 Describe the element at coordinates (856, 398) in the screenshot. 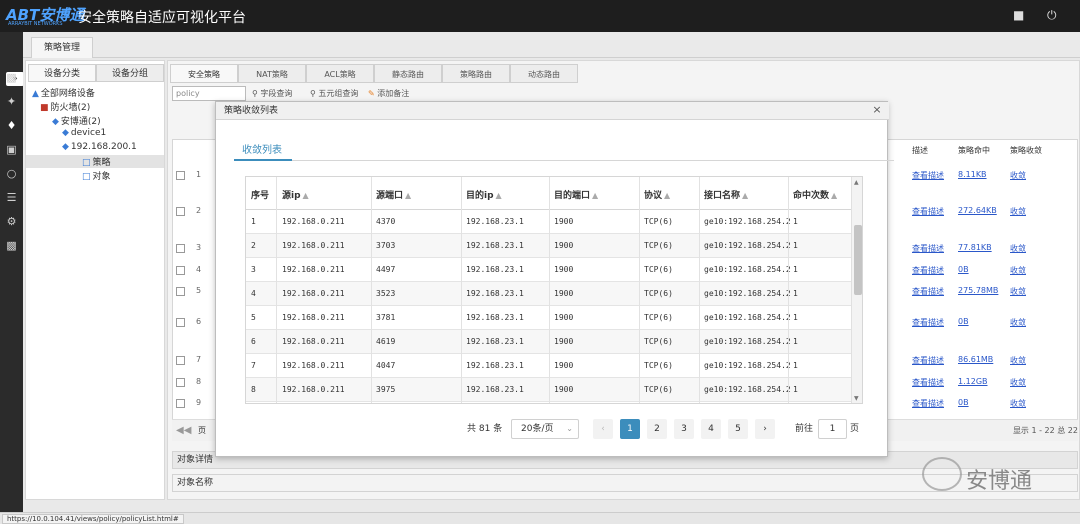

I see `scroll-down-icon: ▼` at that location.